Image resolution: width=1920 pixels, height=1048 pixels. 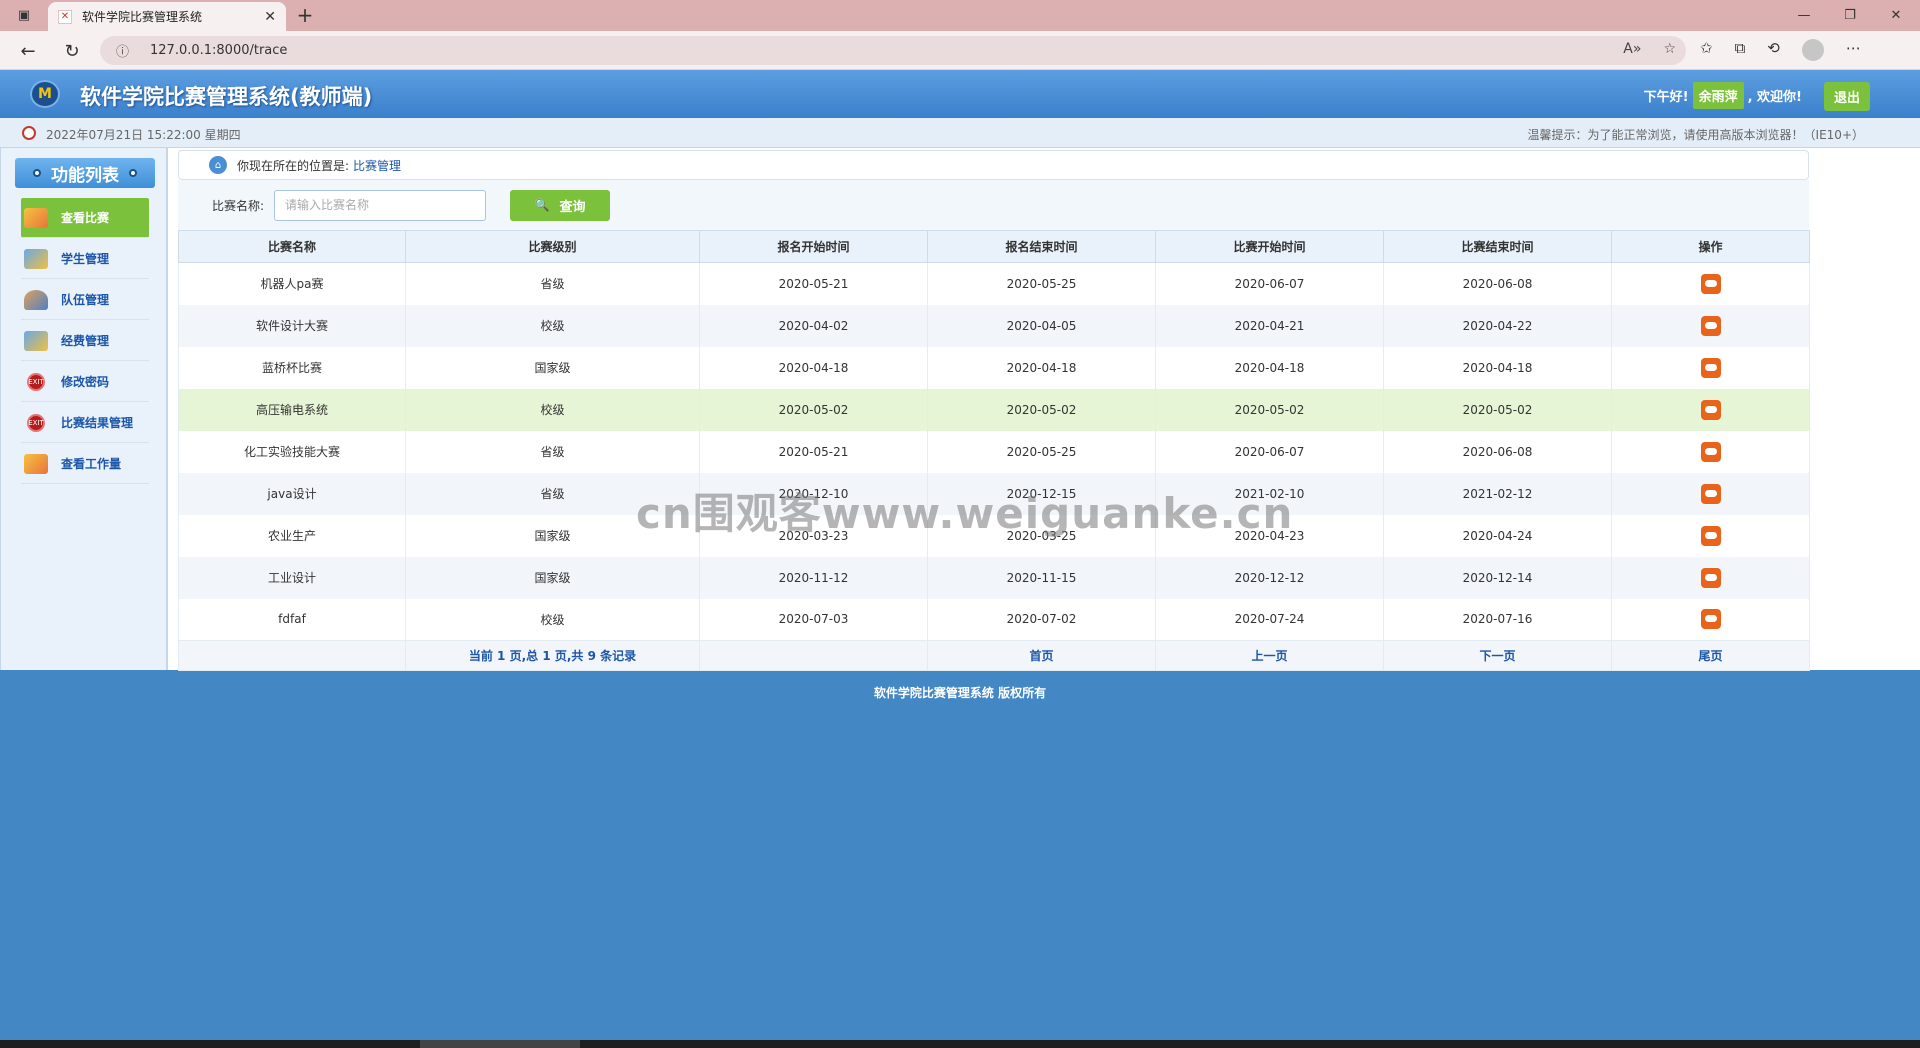 I want to click on cell-name: fdfaf, so click(x=292, y=619).